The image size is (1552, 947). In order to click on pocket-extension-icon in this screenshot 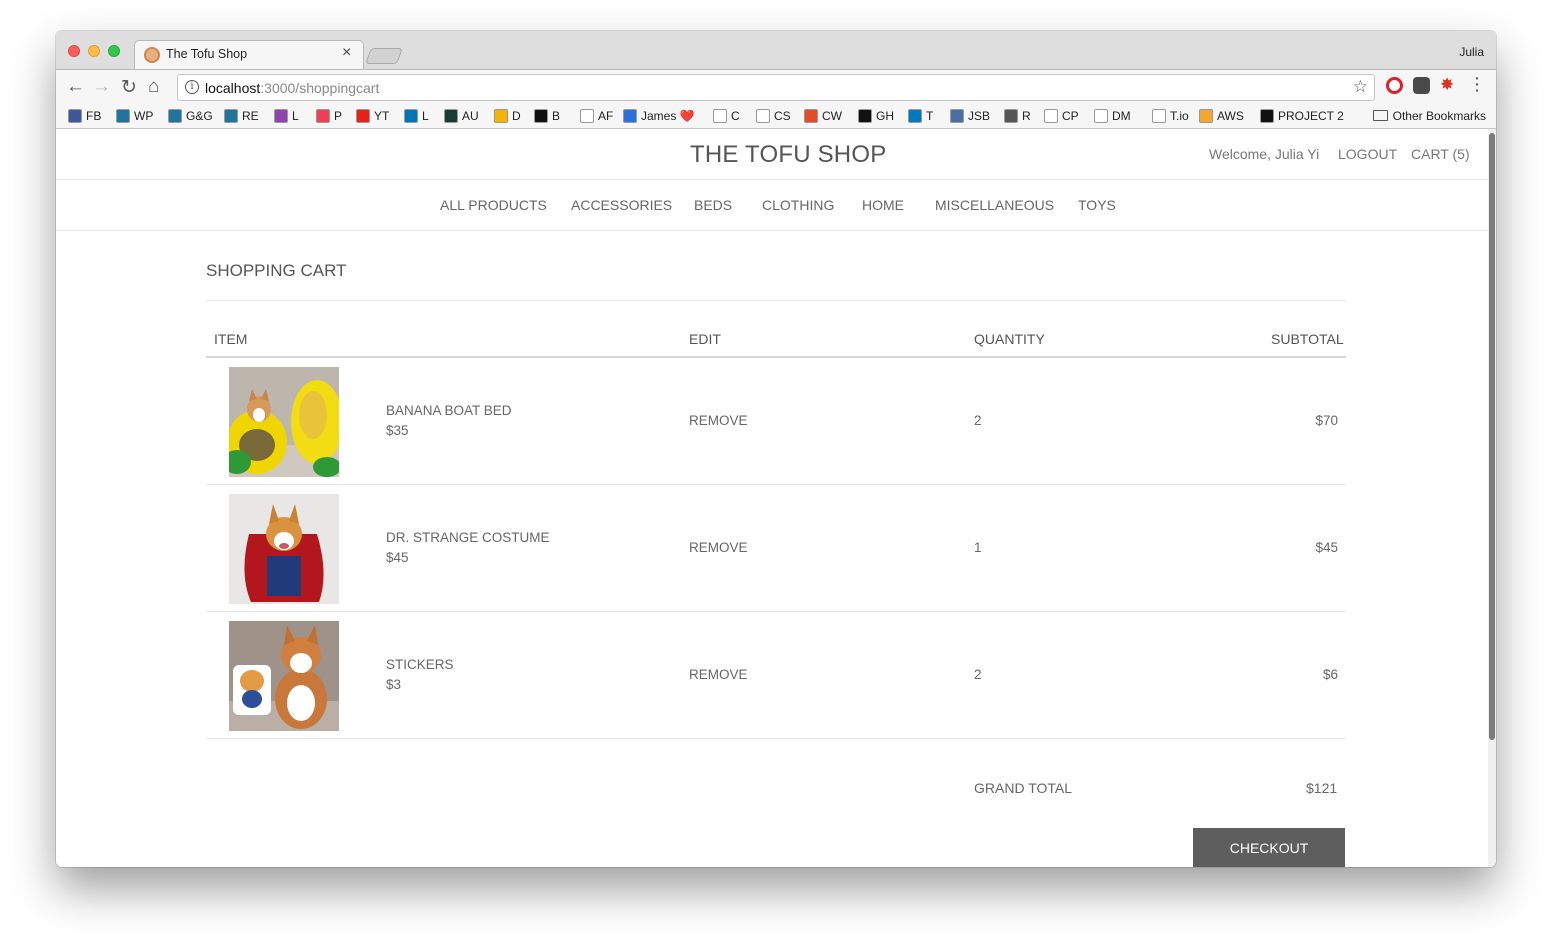, I will do `click(1421, 85)`.